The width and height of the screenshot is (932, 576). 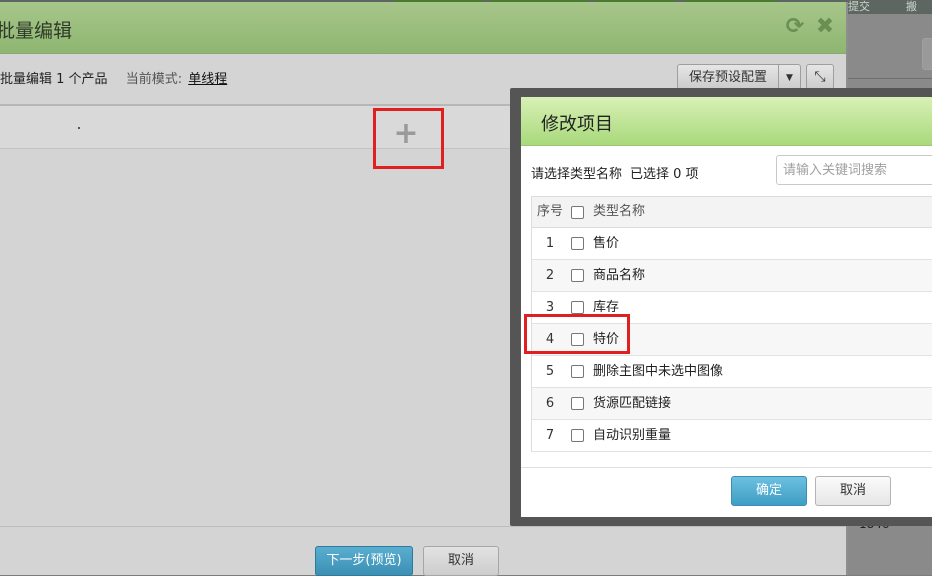 What do you see at coordinates (550, 275) in the screenshot?
I see `row-index: 2` at bounding box center [550, 275].